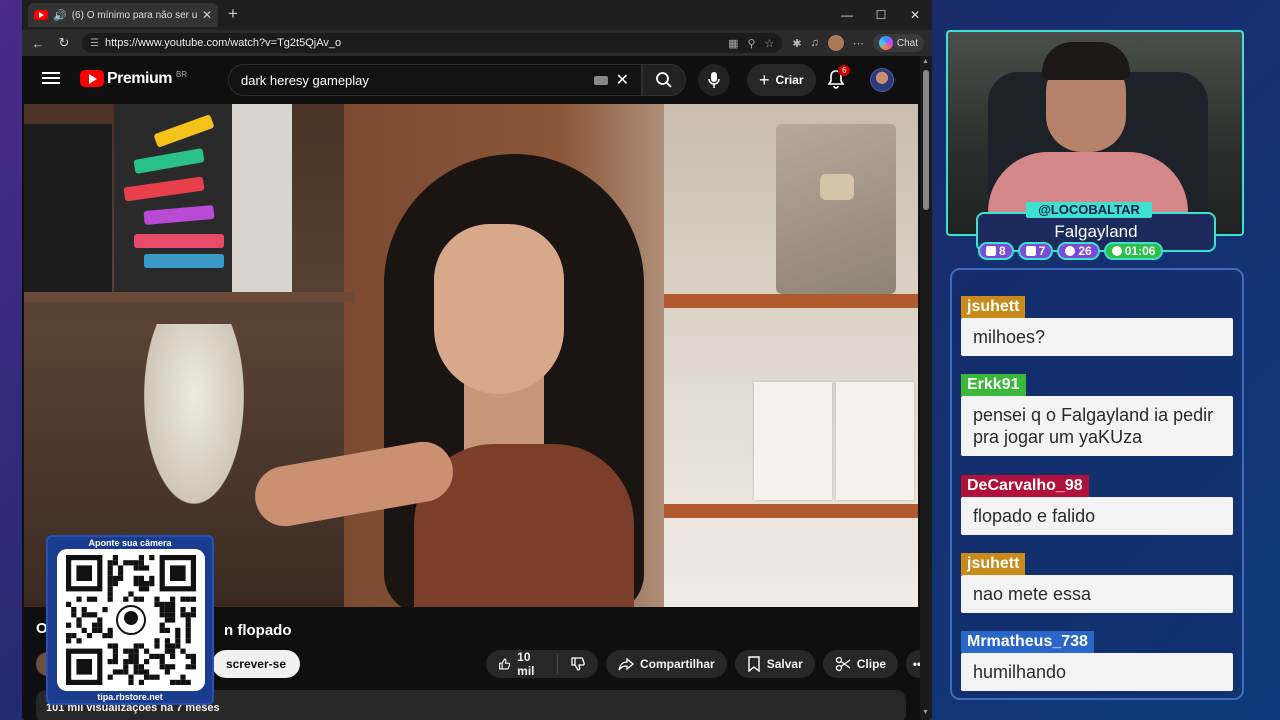  I want to click on search-button, so click(664, 80).